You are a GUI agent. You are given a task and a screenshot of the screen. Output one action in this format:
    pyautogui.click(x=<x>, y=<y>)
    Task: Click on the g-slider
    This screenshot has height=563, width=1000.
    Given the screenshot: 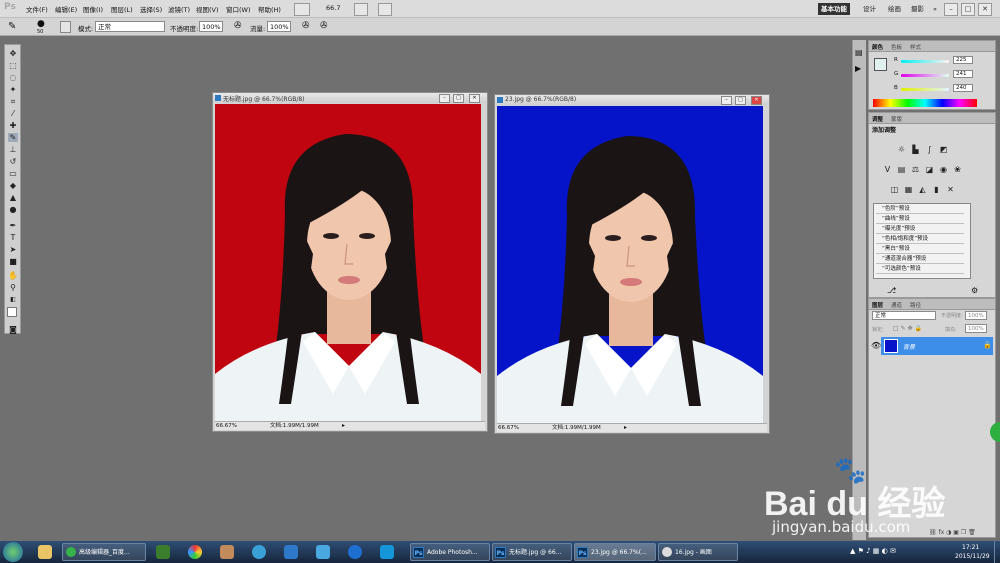 What is the action you would take?
    pyautogui.click(x=925, y=75)
    